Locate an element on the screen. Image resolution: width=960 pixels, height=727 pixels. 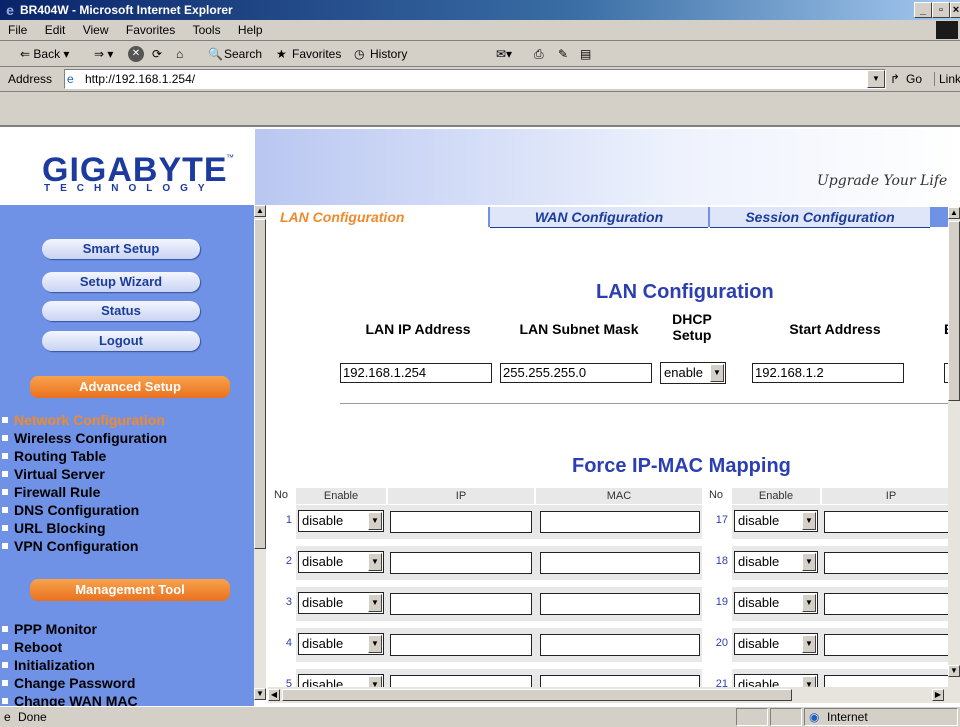
menu-favorites: Favorites is located at coordinates (150, 30).